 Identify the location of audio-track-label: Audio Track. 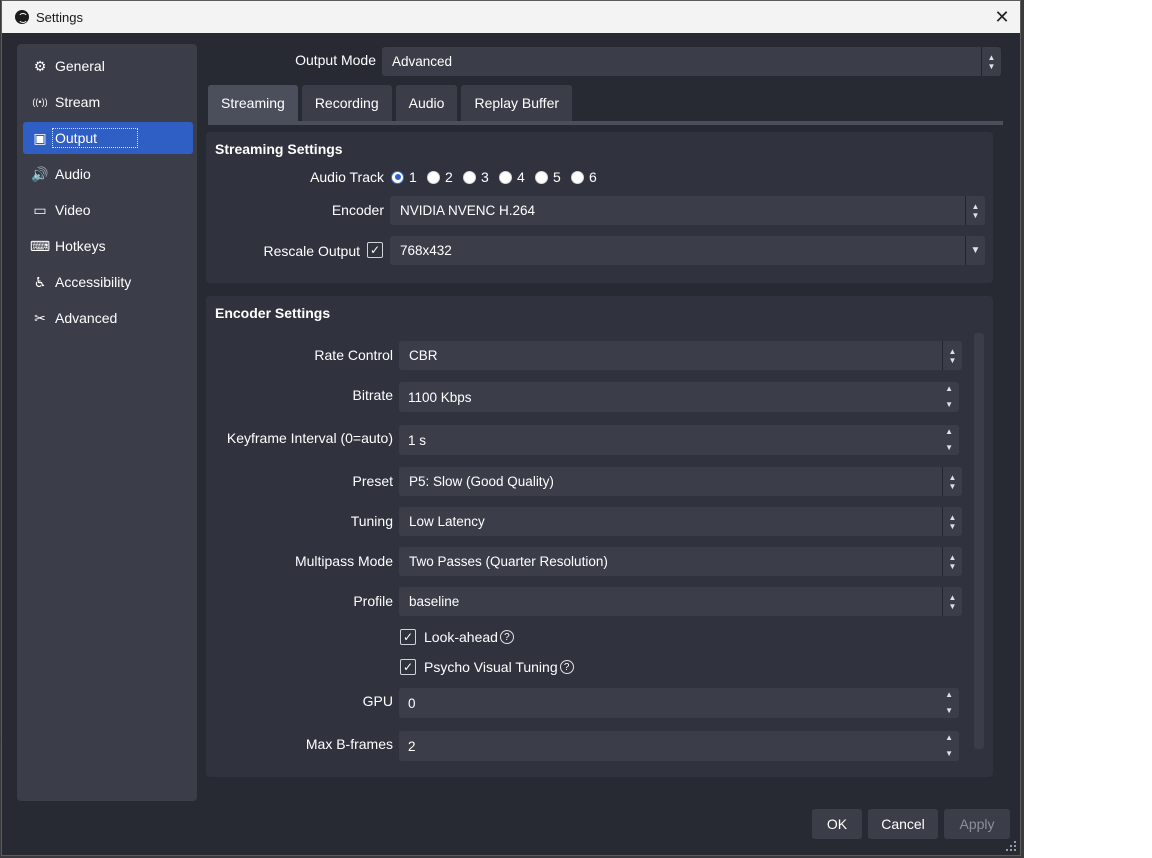
(347, 177).